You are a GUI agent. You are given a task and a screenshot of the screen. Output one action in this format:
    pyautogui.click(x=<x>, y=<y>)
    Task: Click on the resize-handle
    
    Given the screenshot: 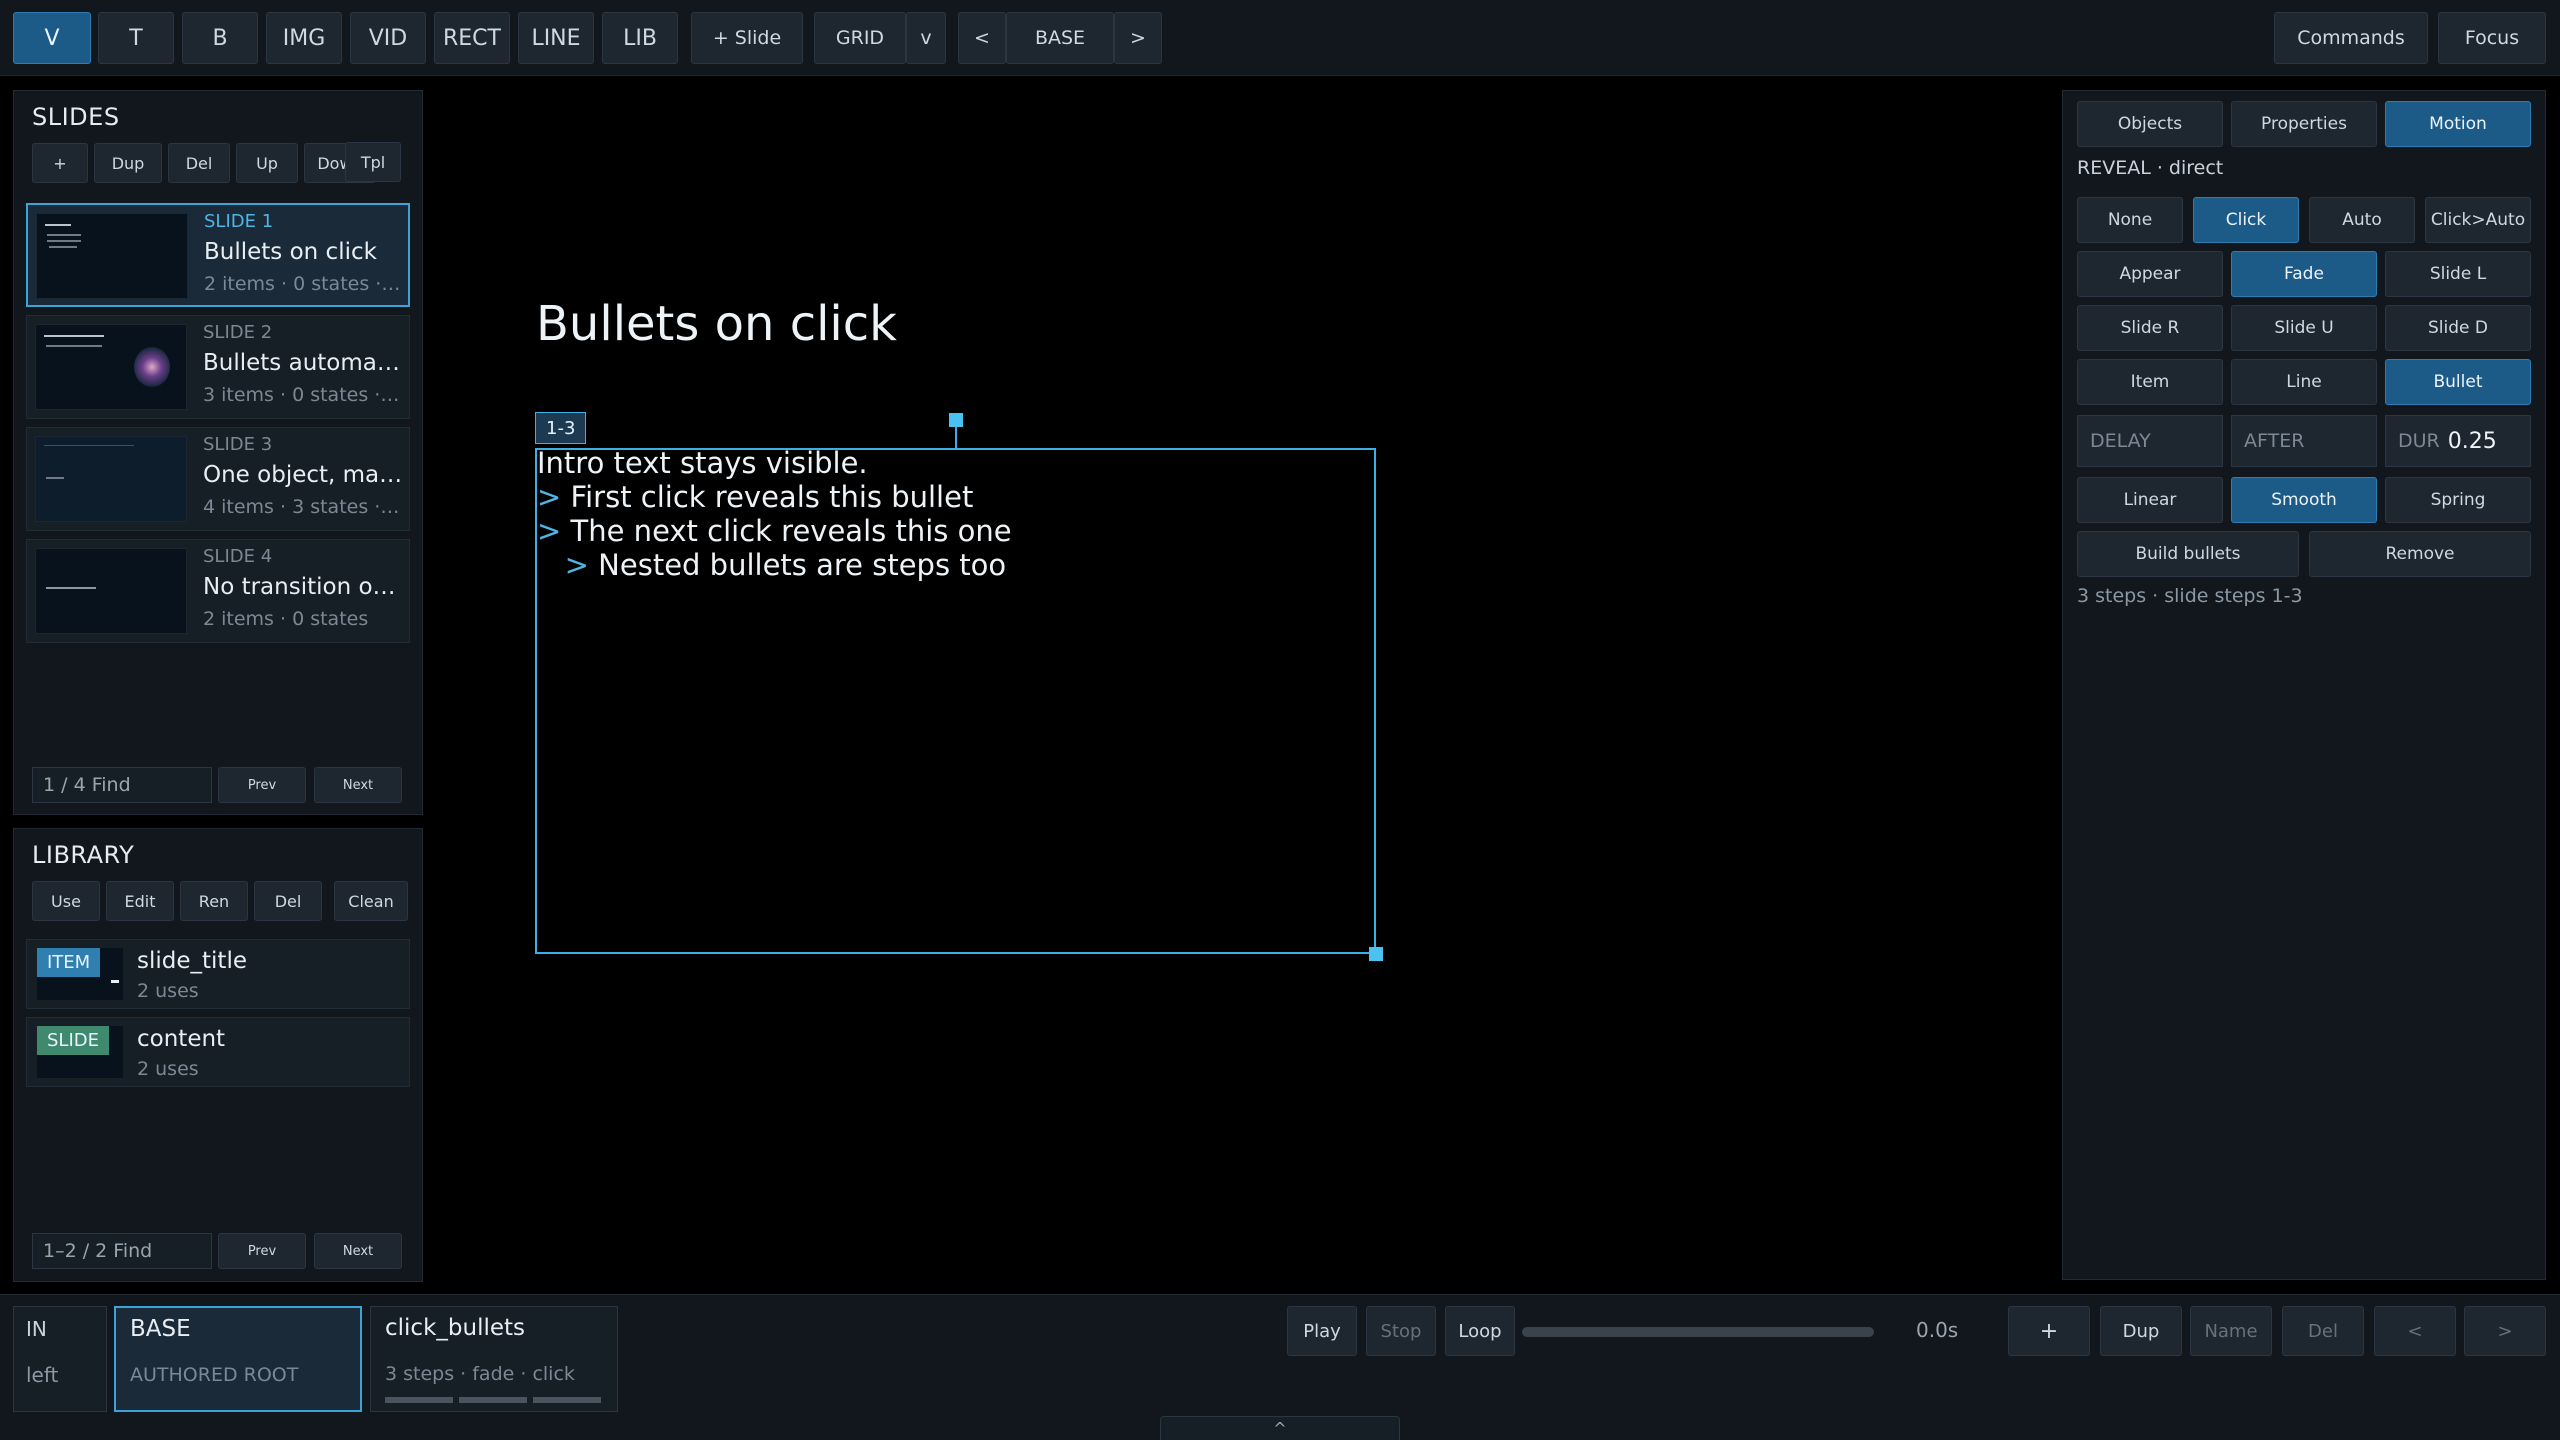 What is the action you would take?
    pyautogui.click(x=1376, y=954)
    